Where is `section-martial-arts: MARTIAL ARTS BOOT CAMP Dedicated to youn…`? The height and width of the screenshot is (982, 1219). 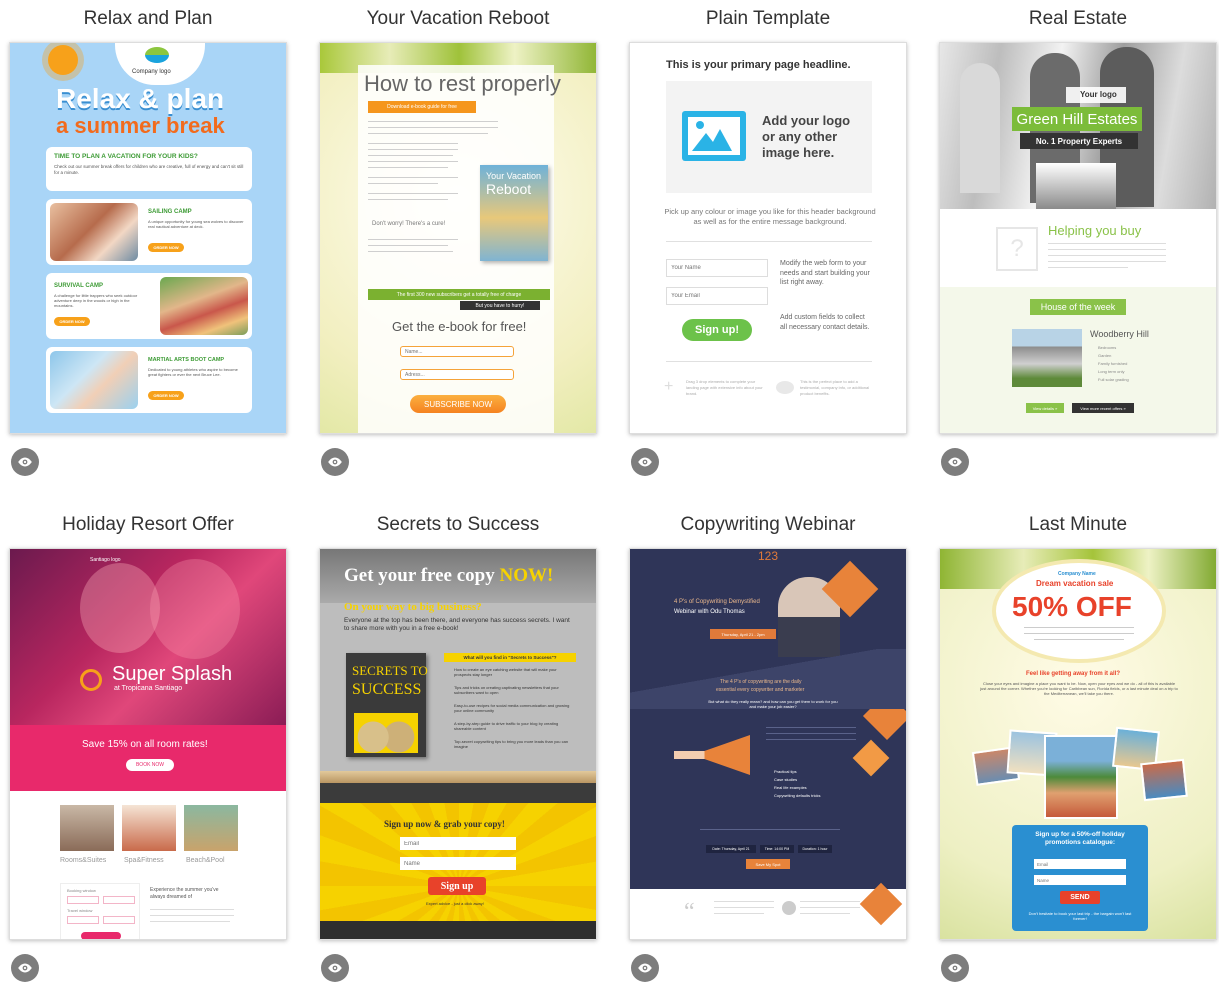 section-martial-arts: MARTIAL ARTS BOOT CAMP Dedicated to youn… is located at coordinates (149, 380).